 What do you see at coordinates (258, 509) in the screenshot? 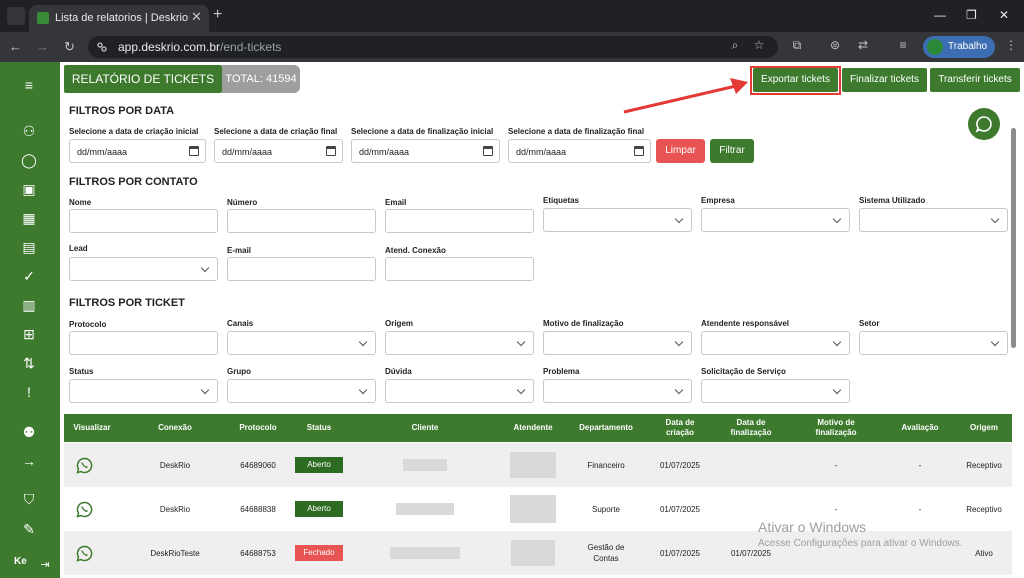
I see `cell-protocol: 64688838` at bounding box center [258, 509].